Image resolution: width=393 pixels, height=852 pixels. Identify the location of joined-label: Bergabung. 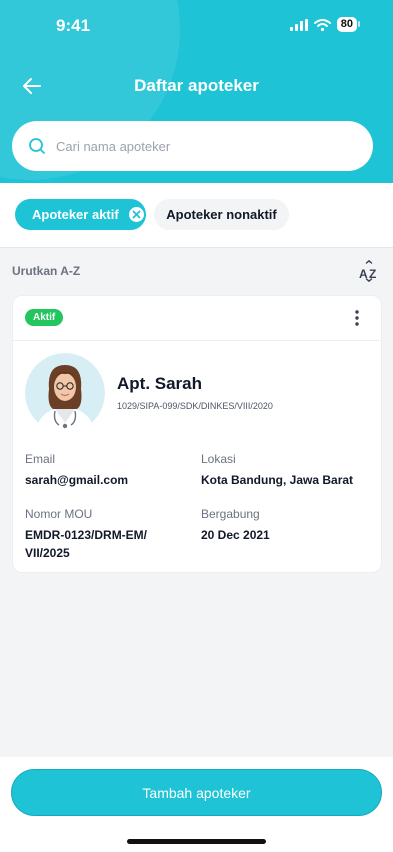
(230, 514).